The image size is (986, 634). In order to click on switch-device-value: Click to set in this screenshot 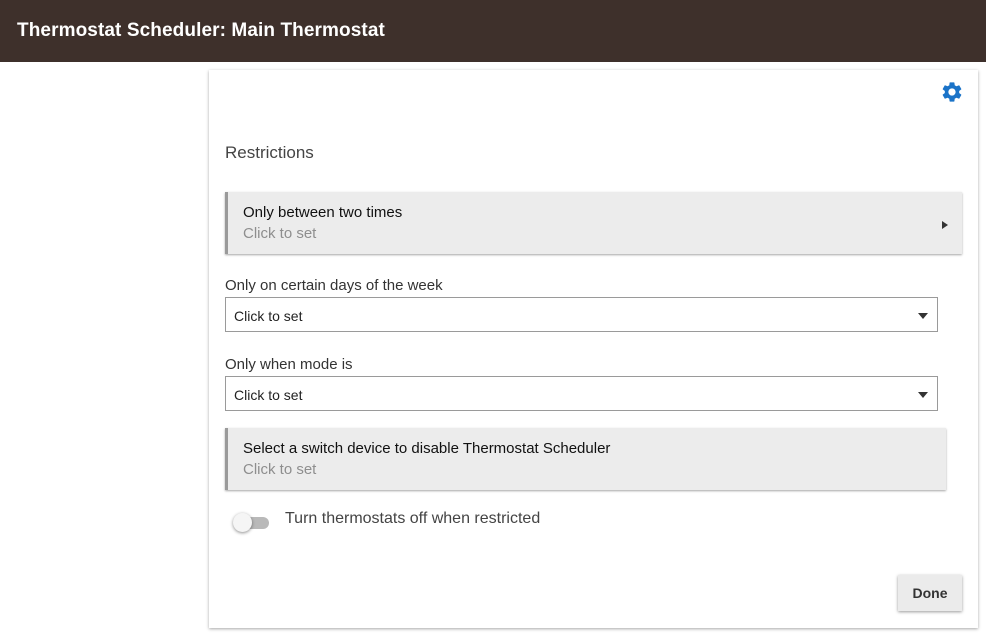, I will do `click(280, 469)`.